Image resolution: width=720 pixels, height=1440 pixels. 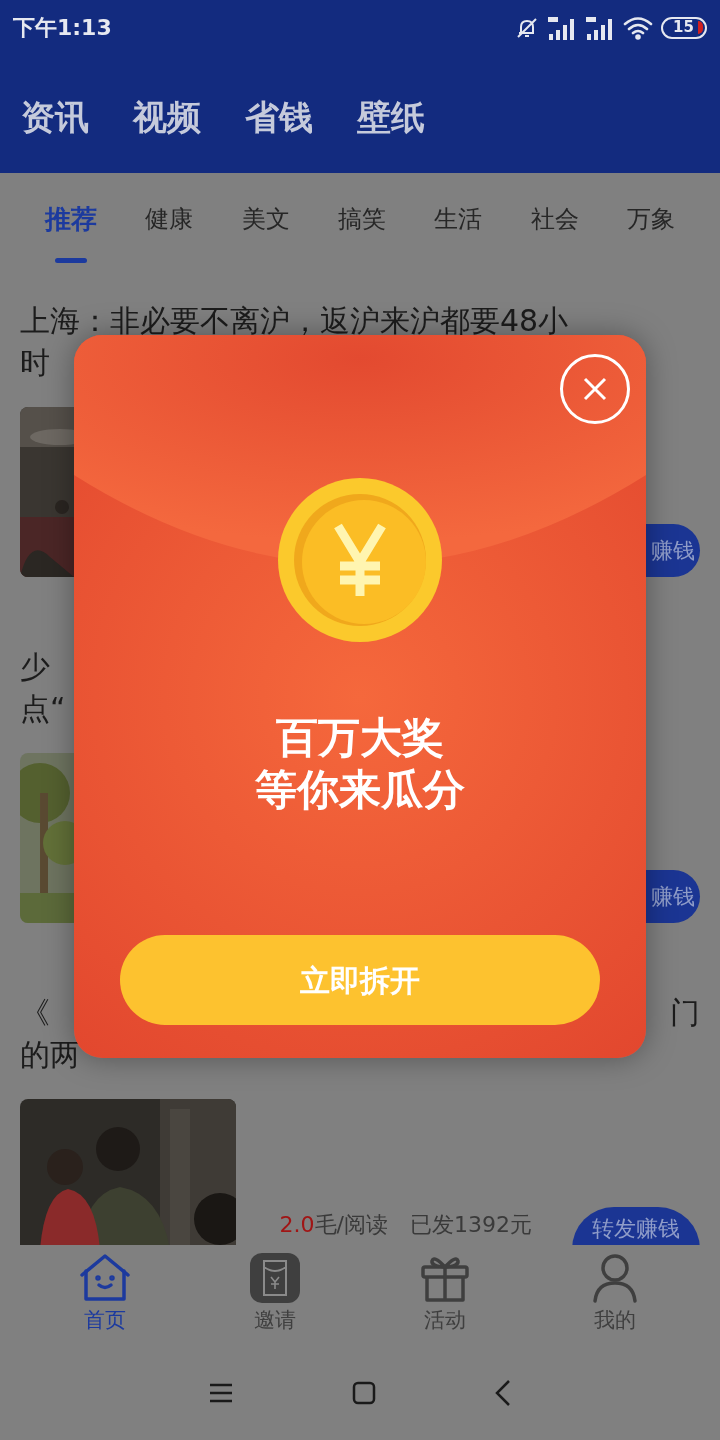 I want to click on nav-tab: 邀请, so click(x=275, y=1295).